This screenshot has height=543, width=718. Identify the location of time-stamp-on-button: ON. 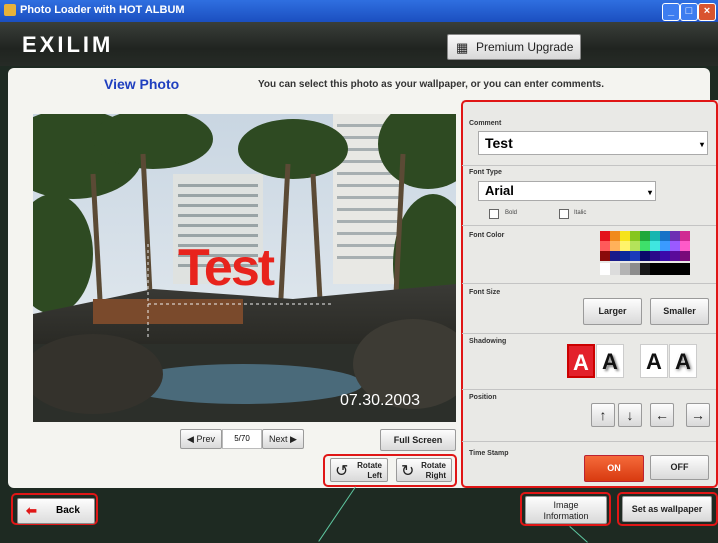
(614, 468).